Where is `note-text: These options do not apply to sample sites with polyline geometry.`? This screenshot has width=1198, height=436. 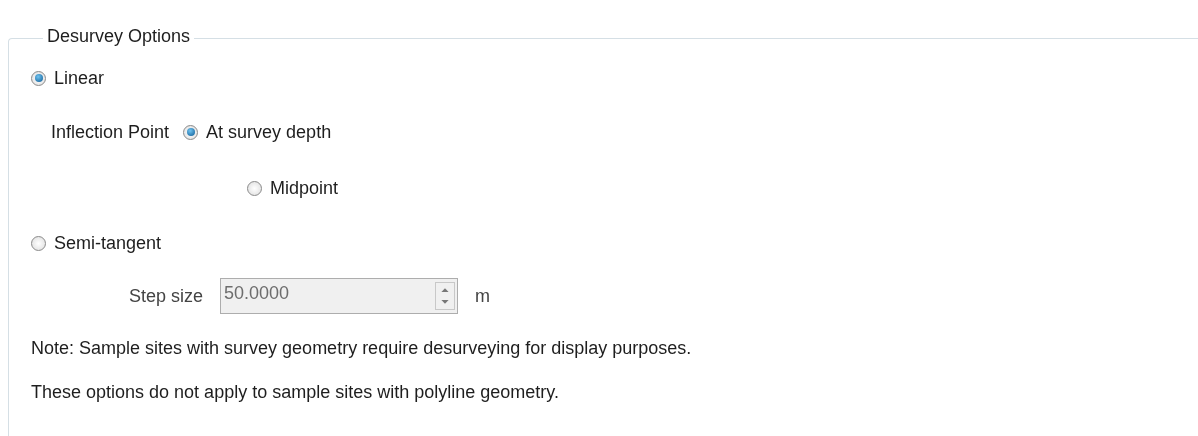 note-text: These options do not apply to sample sites with polyline geometry. is located at coordinates (295, 392).